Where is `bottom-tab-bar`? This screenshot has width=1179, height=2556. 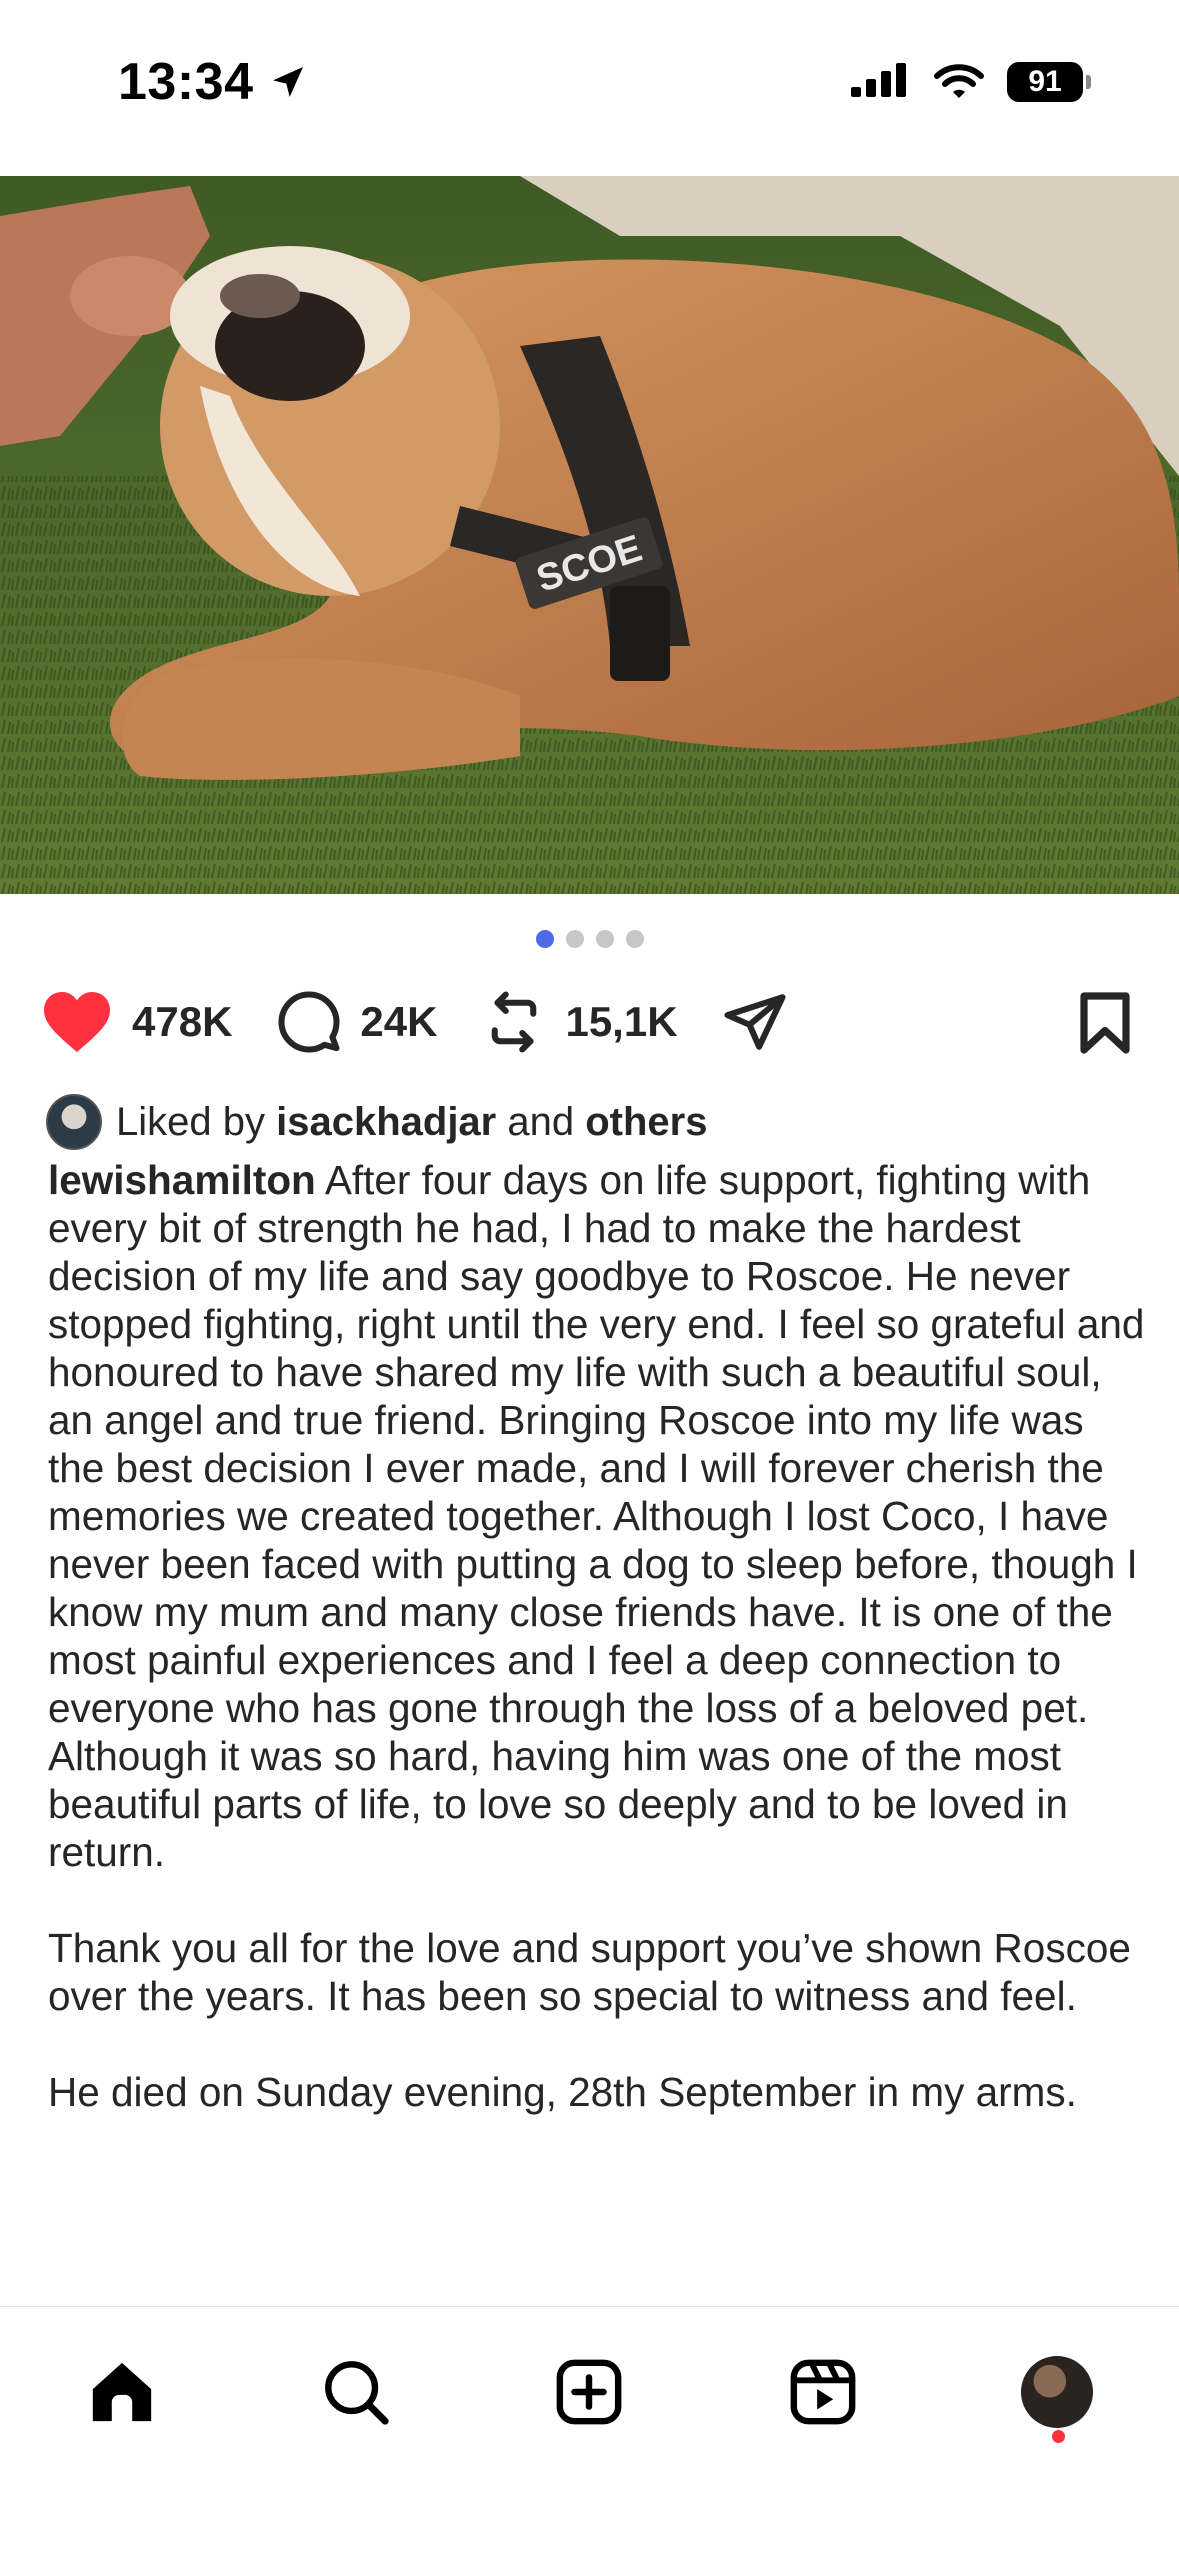 bottom-tab-bar is located at coordinates (589, 2431).